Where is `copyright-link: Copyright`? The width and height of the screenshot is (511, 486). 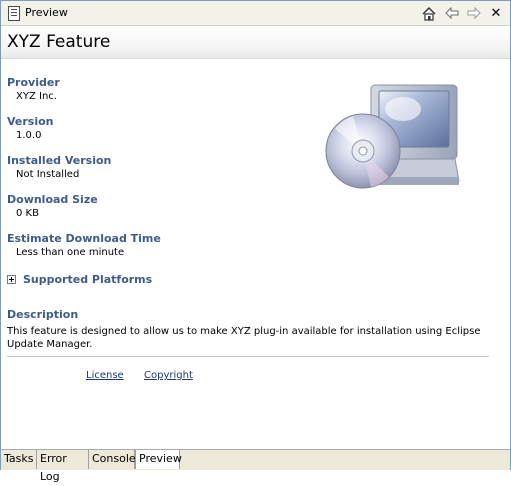
copyright-link: Copyright is located at coordinates (168, 375).